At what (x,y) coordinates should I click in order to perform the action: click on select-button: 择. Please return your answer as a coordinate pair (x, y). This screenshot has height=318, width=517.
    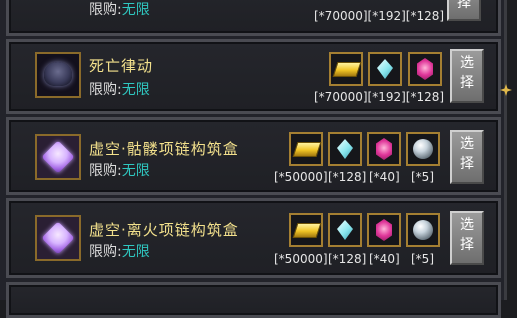
    Looking at the image, I should click on (464, 10).